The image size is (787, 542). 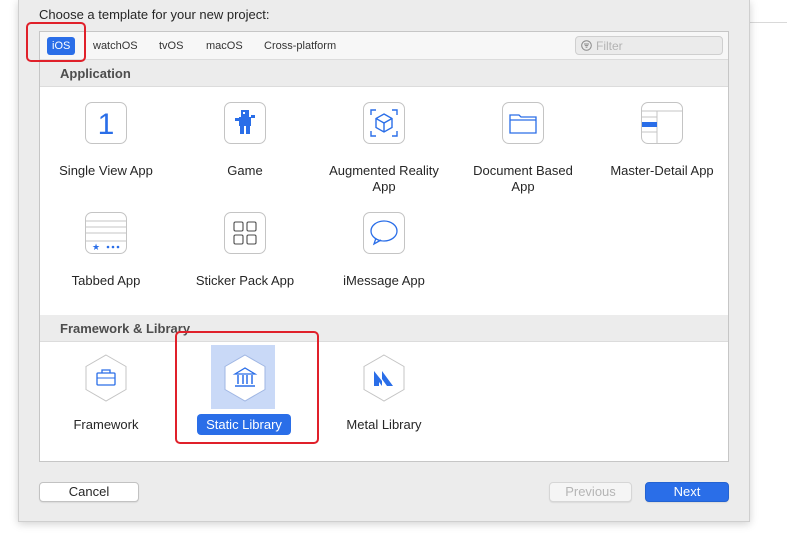 What do you see at coordinates (245, 233) in the screenshot?
I see `sticker-pack-icon` at bounding box center [245, 233].